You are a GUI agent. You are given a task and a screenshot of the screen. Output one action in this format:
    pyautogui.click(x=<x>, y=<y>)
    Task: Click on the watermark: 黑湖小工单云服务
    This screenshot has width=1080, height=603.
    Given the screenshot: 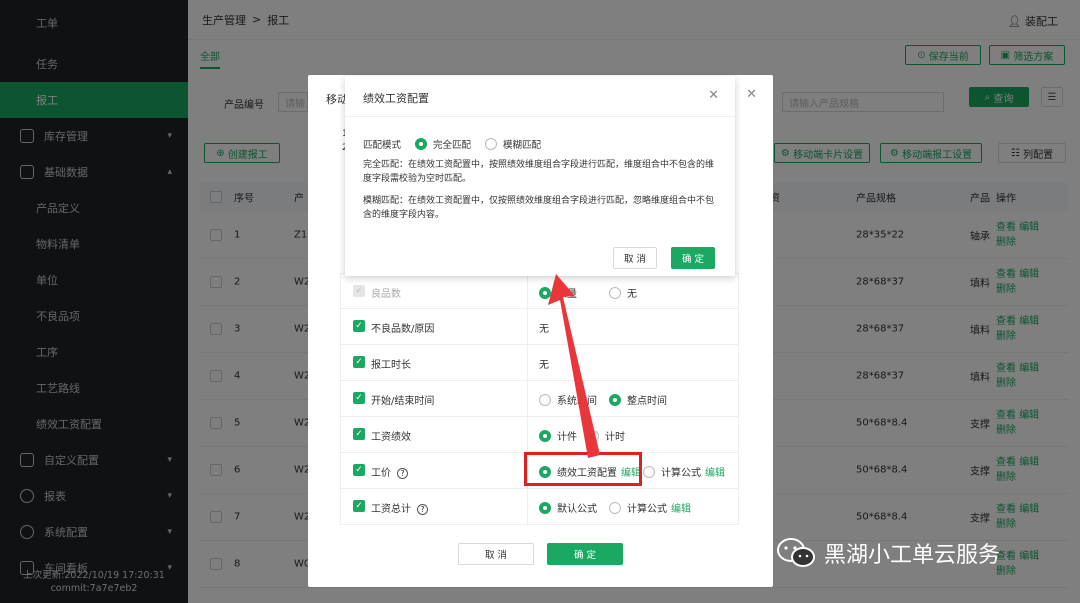 What is the action you would take?
    pyautogui.click(x=888, y=553)
    